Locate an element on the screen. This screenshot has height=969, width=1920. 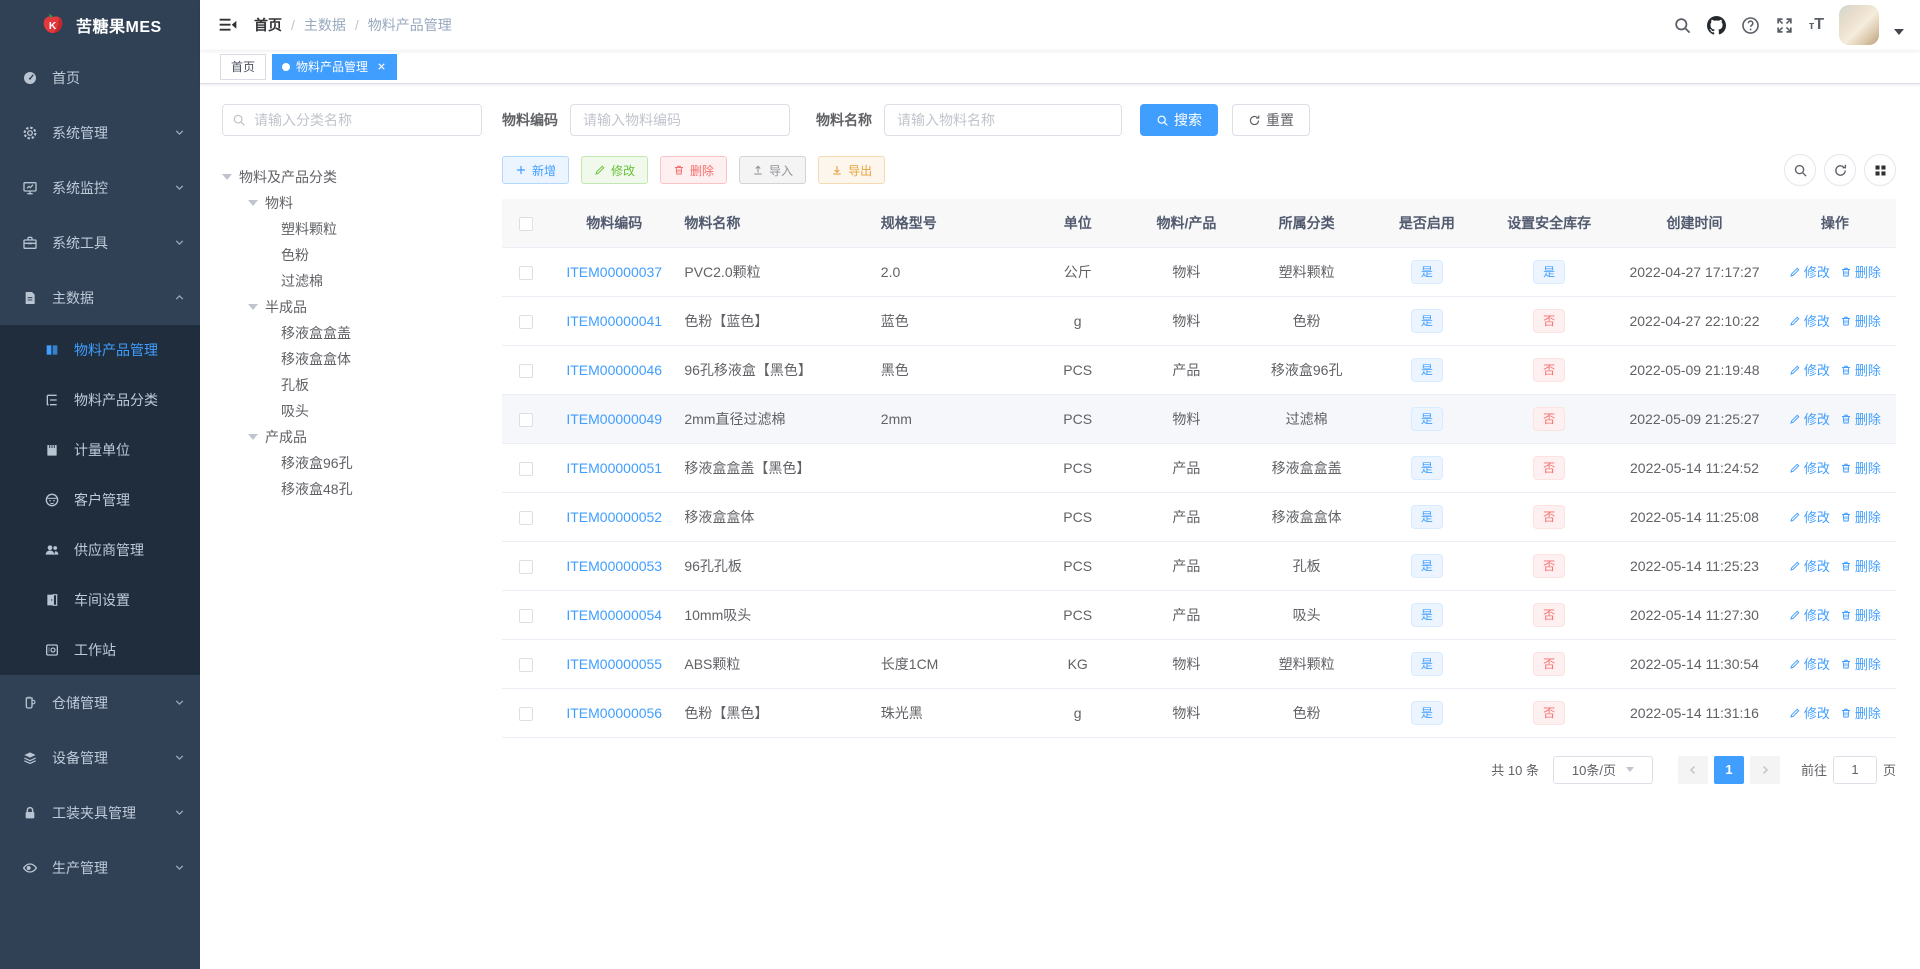
hamburger-icon is located at coordinates (228, 25).